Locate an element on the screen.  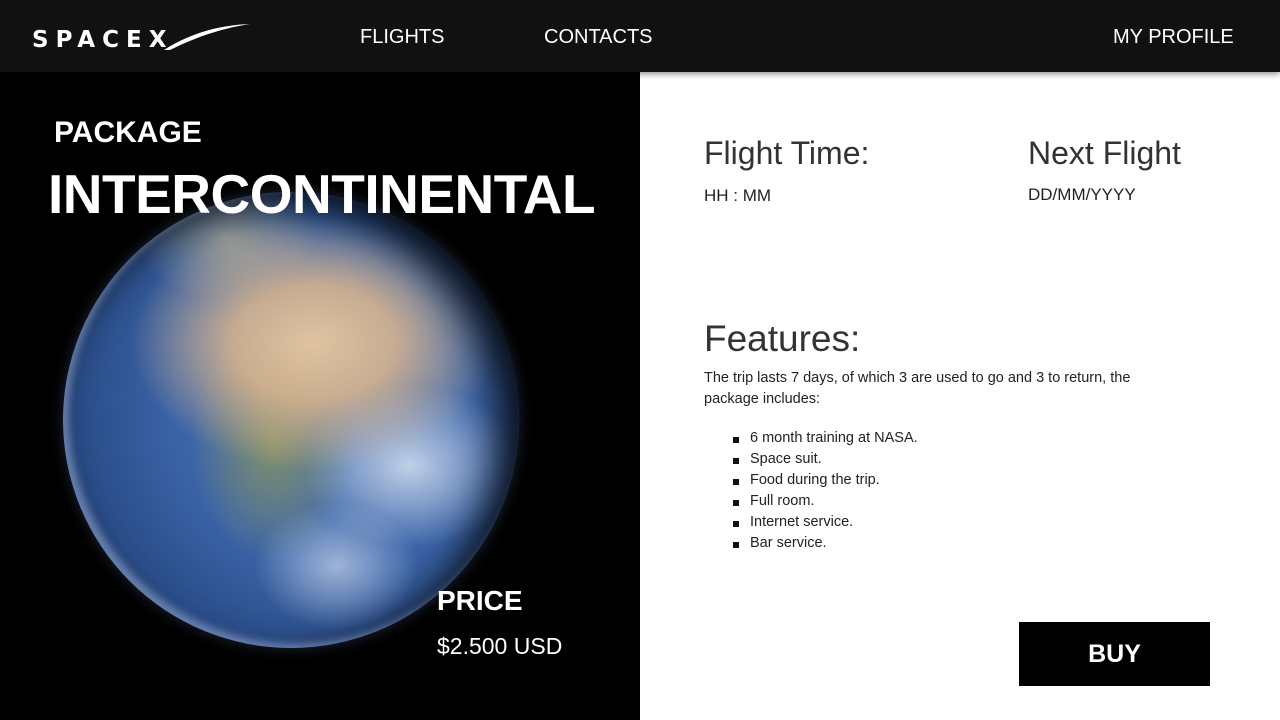
feature-item: Internet service. is located at coordinates (825, 522).